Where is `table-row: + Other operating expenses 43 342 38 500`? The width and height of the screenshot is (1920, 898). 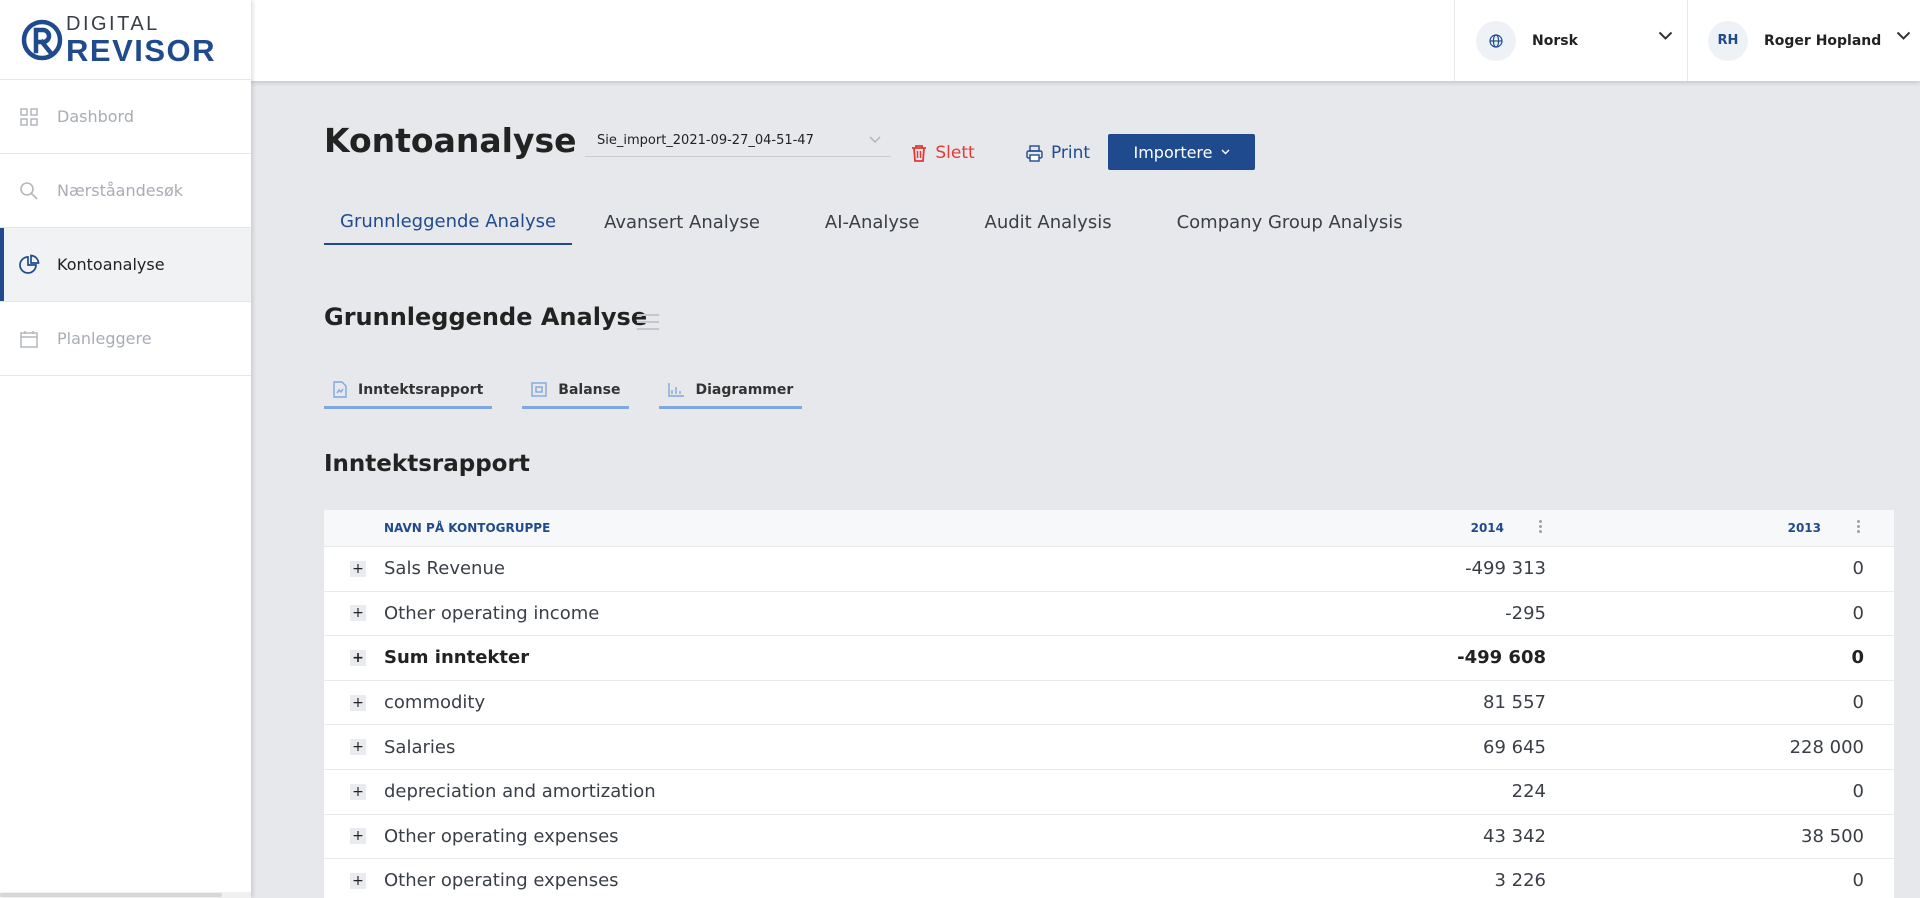
table-row: + Other operating expenses 43 342 38 500 is located at coordinates (1109, 837).